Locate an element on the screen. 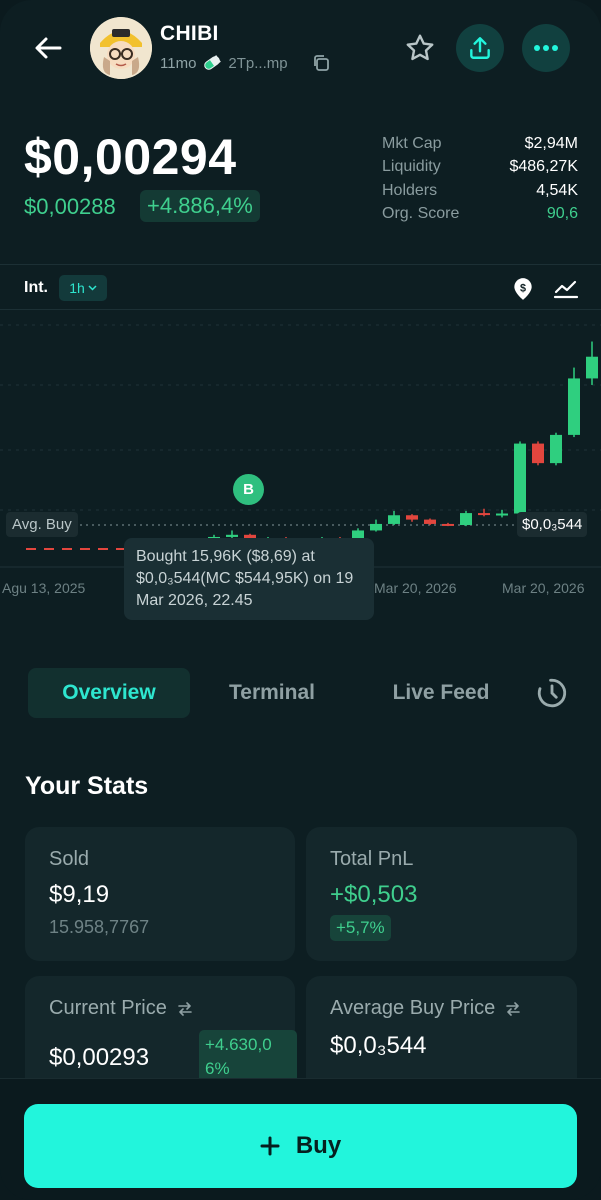 Image resolution: width=601 pixels, height=1200 pixels. token-address: 2Tp...mp is located at coordinates (258, 63).